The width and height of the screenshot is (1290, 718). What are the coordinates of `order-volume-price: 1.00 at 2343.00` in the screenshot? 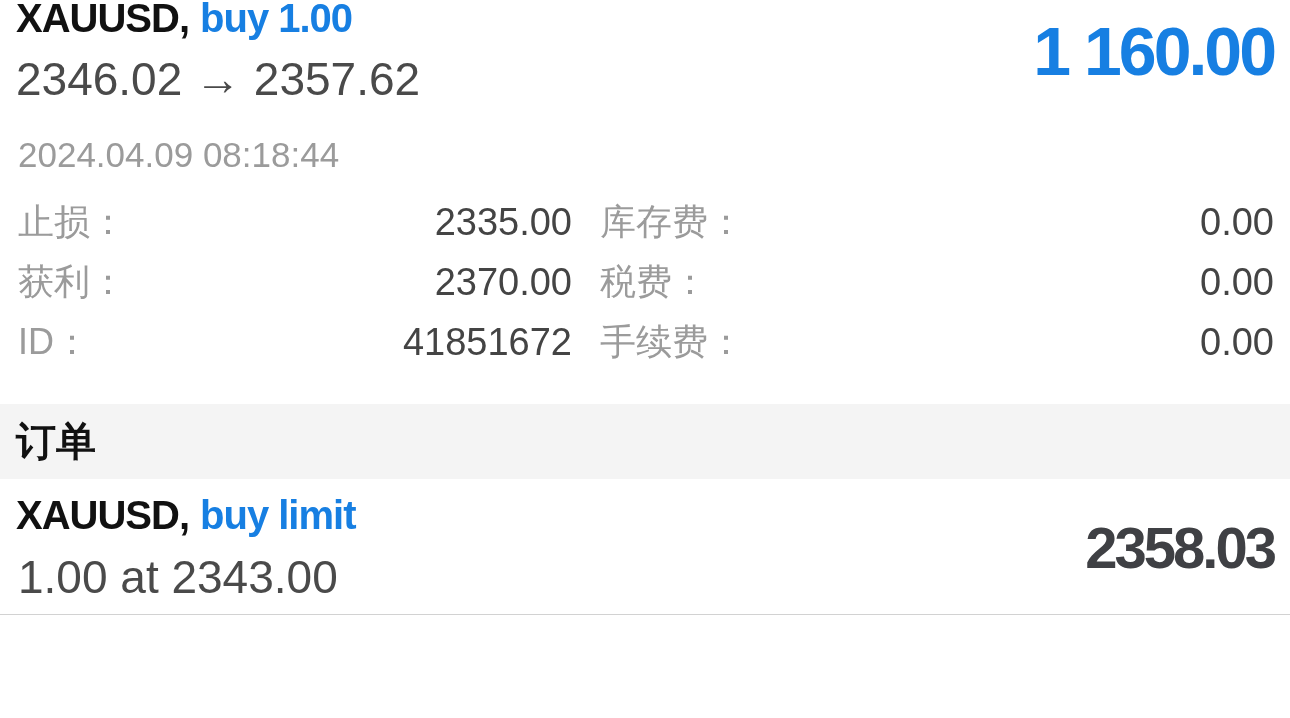 It's located at (177, 577).